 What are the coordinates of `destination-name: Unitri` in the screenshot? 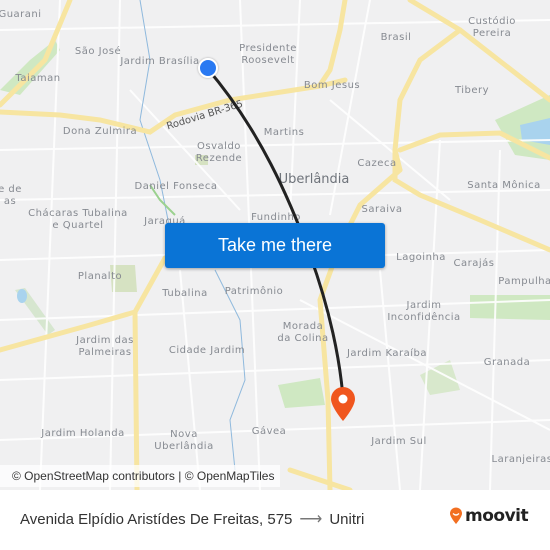 It's located at (347, 519).